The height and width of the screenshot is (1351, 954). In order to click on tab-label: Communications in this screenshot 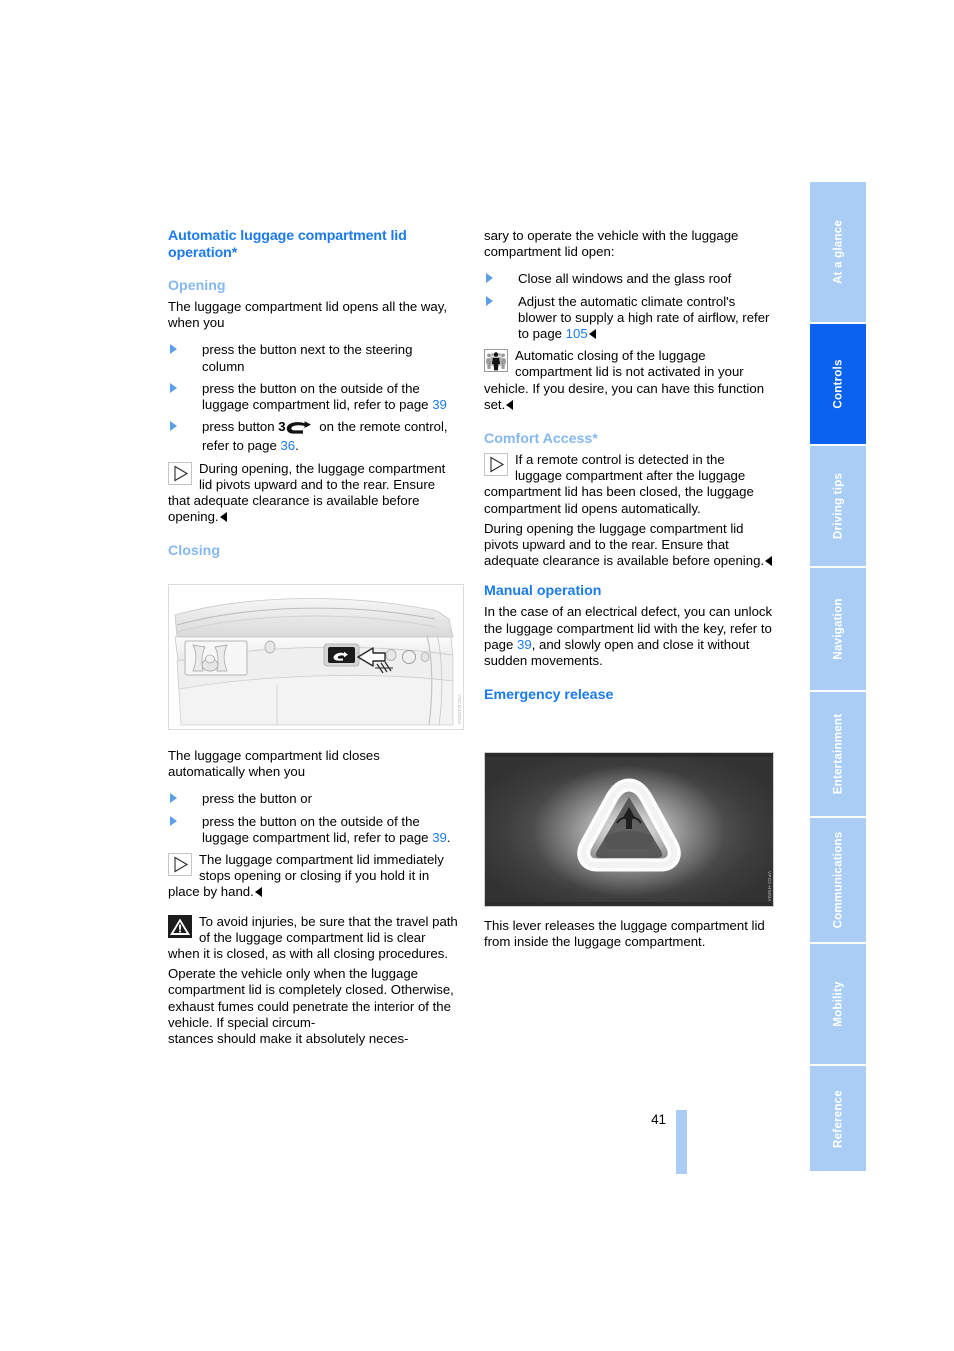, I will do `click(838, 880)`.